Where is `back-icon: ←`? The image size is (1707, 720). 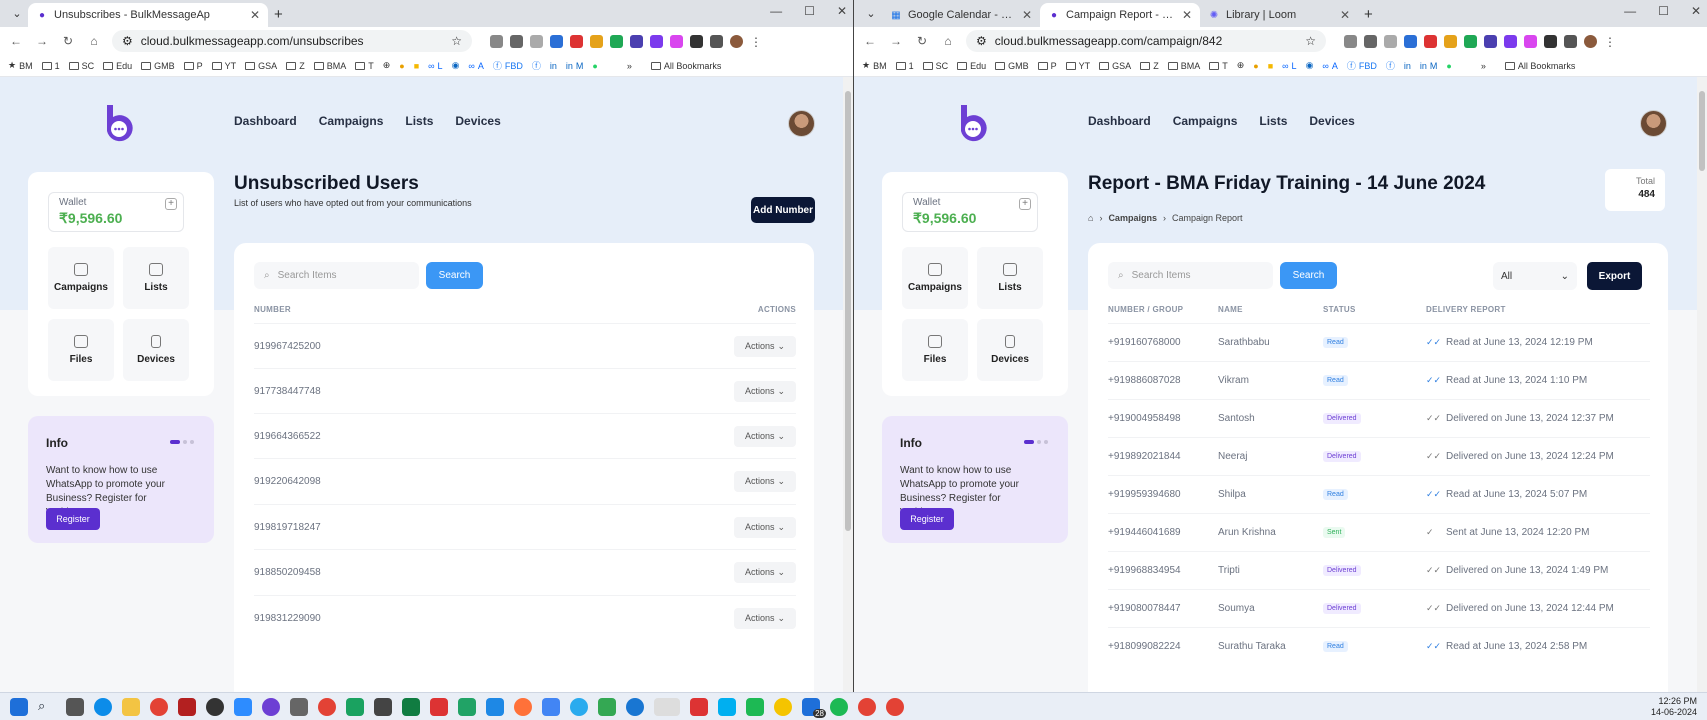
back-icon: ← is located at coordinates (870, 41).